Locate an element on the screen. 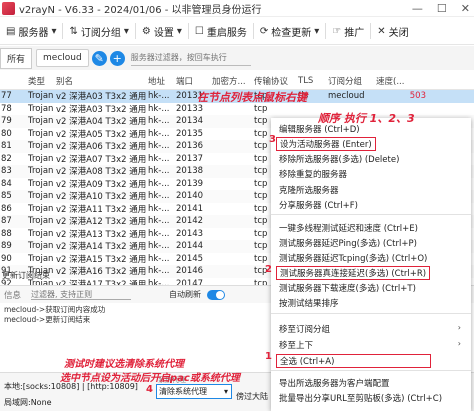  col-port: 端口 is located at coordinates (194, 81).